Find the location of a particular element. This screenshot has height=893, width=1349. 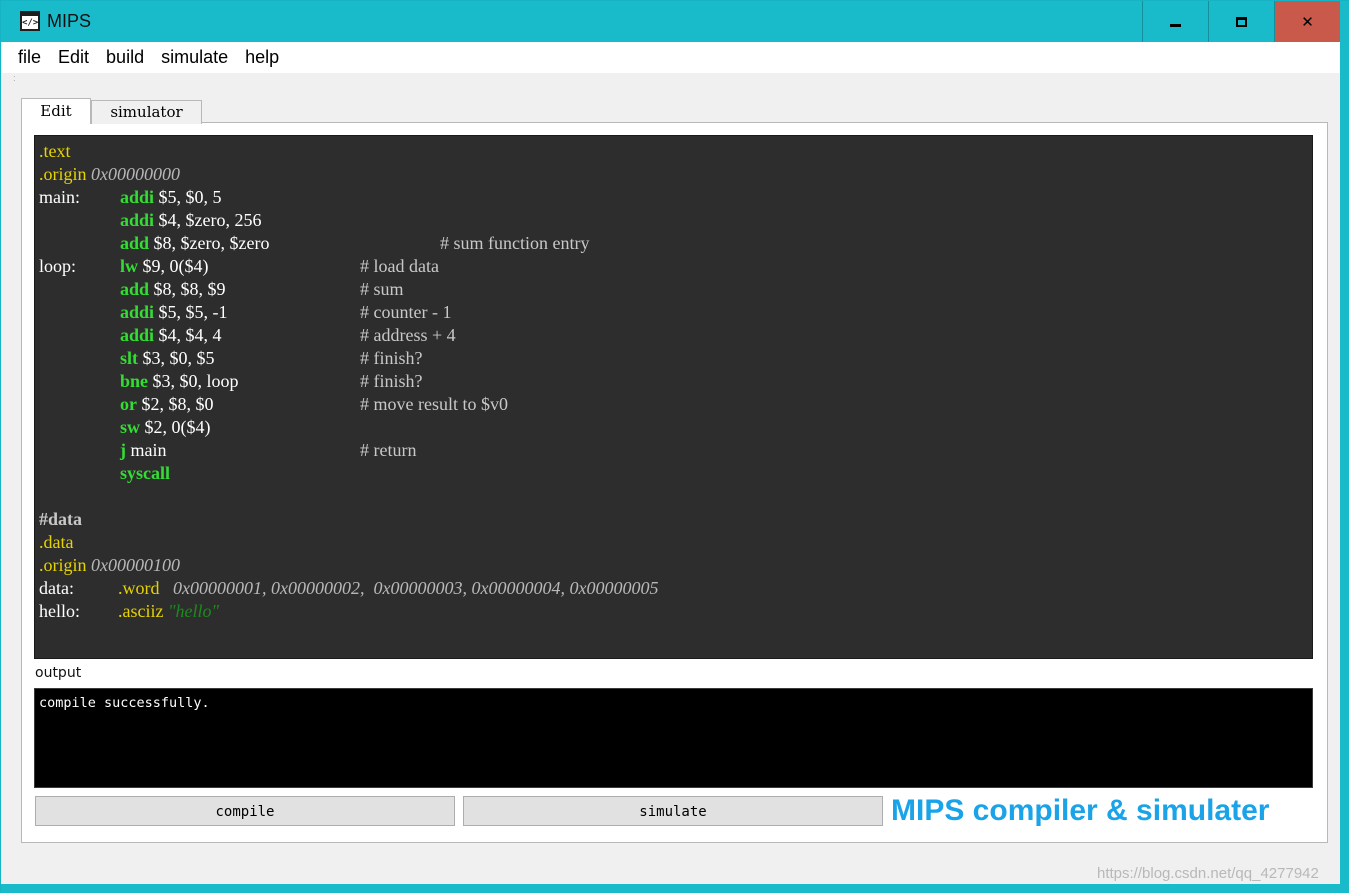

code-statement: slt $3, $0, $5 is located at coordinates (167, 358).